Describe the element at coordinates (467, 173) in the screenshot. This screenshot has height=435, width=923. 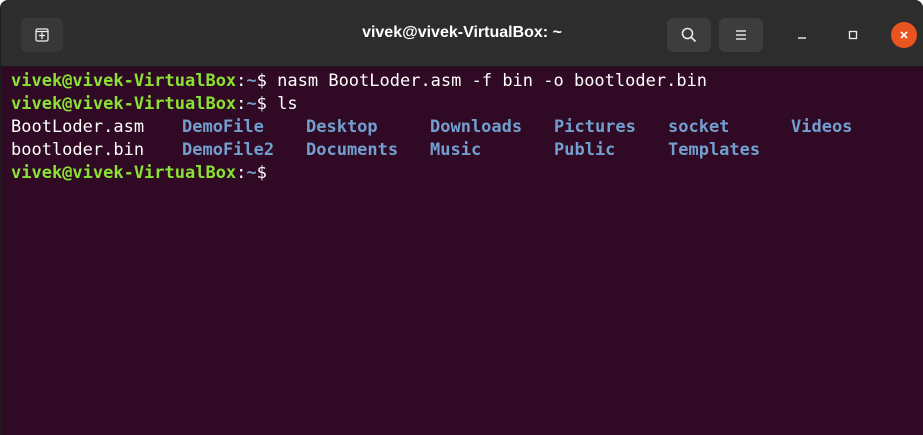
I see `command-line: vivek@vivek-VirtualBox:~$` at that location.